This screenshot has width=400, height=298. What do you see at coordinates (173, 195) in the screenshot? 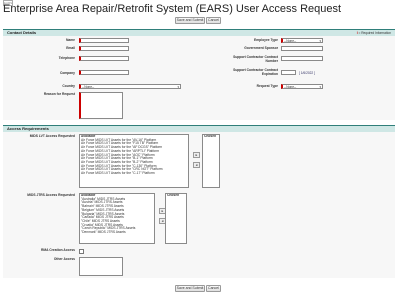
I see `mids-jtrs-chosen-header: Chosen` at bounding box center [173, 195].